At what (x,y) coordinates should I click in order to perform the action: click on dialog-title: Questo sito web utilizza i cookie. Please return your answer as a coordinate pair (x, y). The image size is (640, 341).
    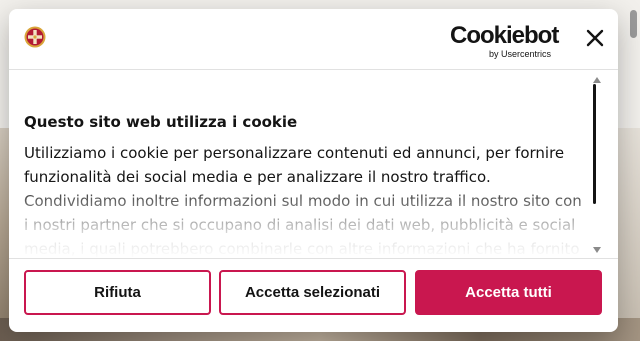
    Looking at the image, I should click on (161, 122).